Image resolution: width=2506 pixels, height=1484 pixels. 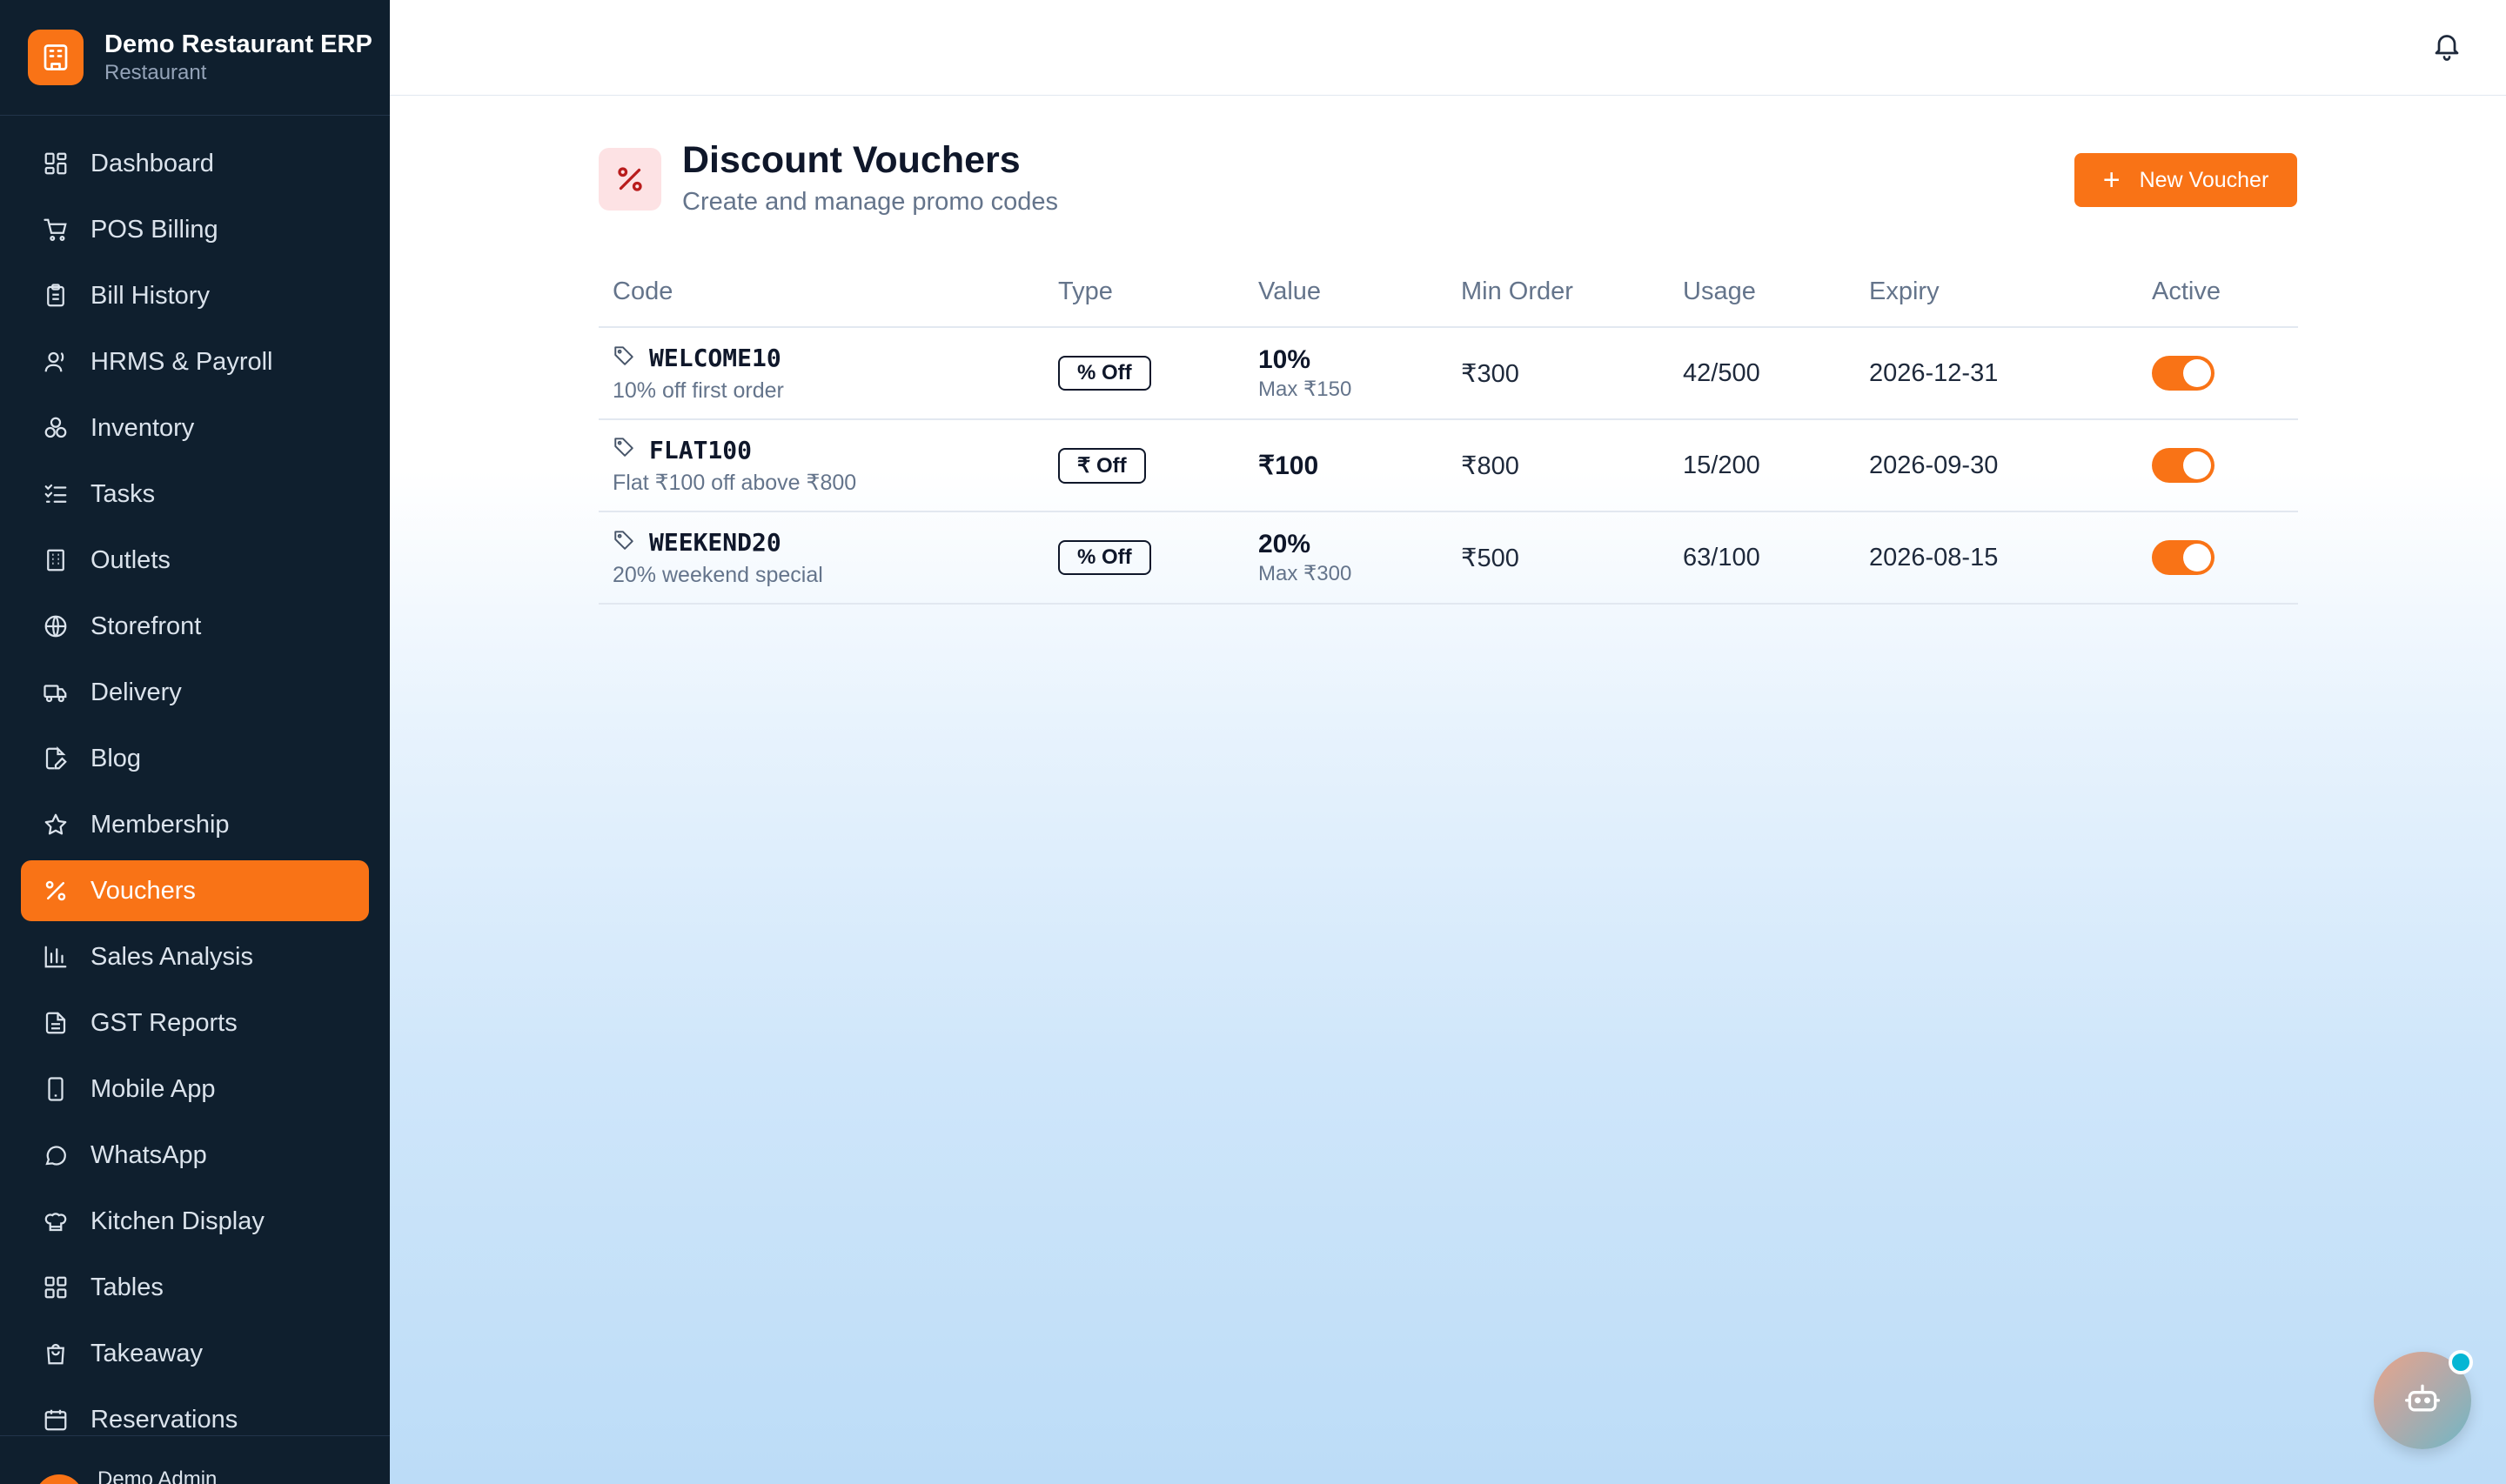 I want to click on dashboard-icon, so click(x=56, y=163).